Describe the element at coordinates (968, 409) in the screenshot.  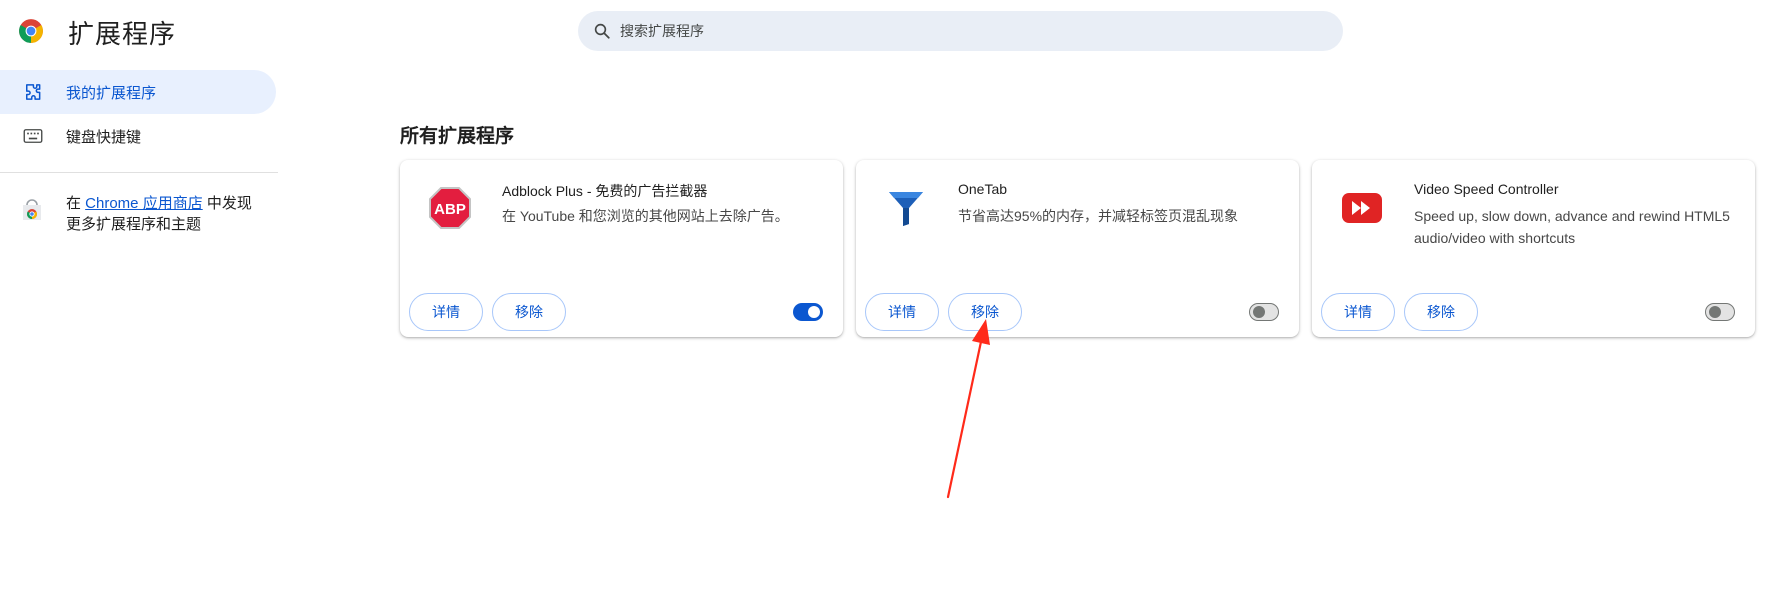
I see `annotation-arrow-icon` at that location.